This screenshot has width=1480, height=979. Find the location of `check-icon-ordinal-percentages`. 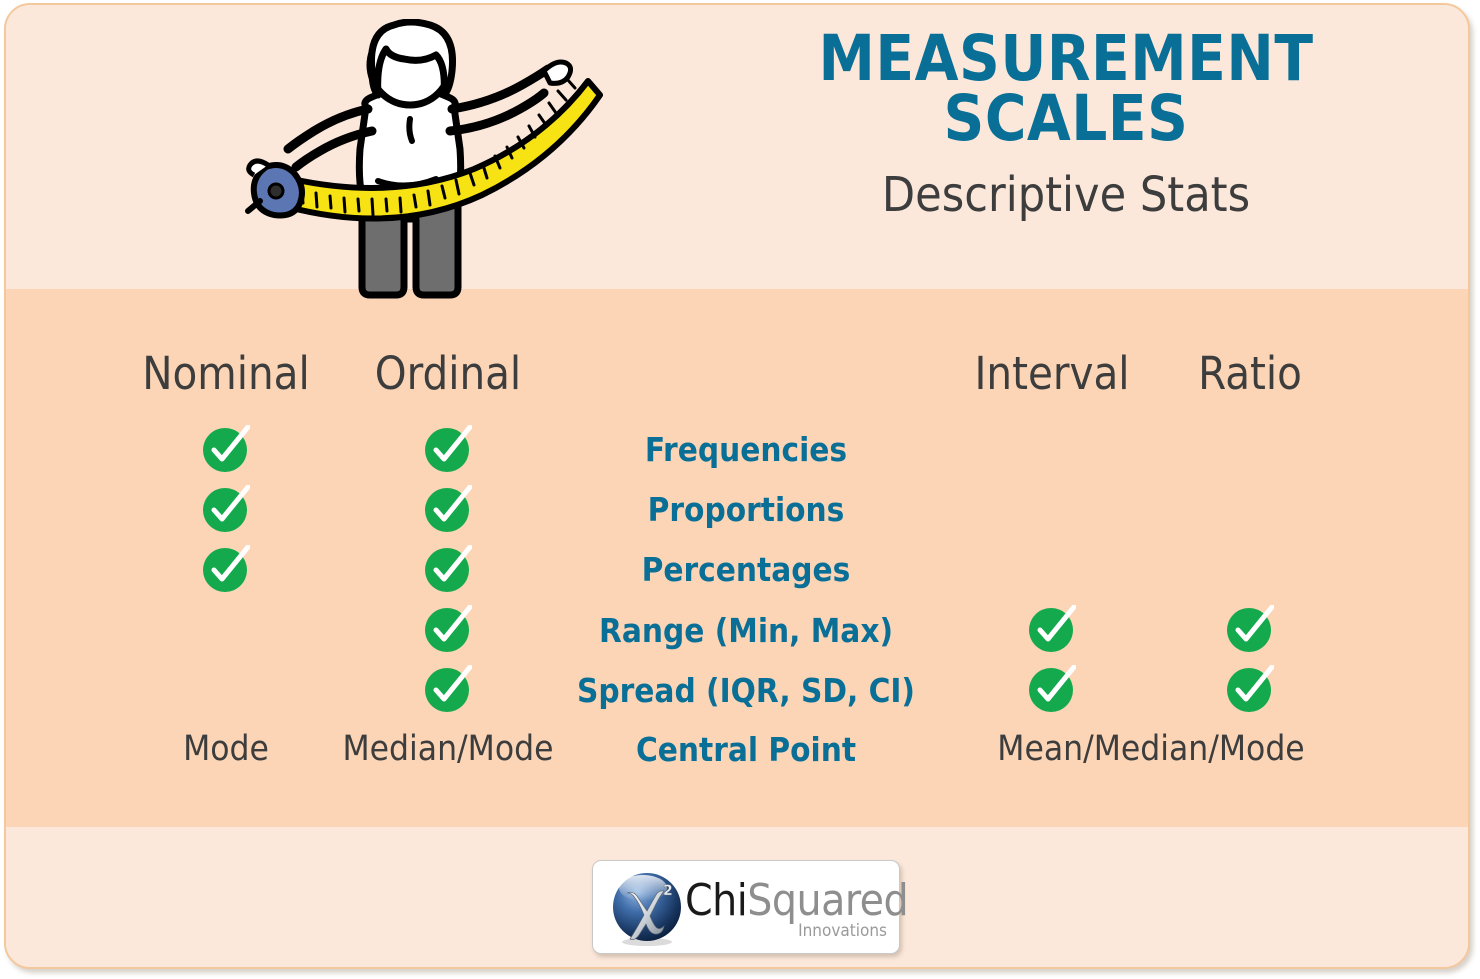

check-icon-ordinal-percentages is located at coordinates (448, 568).